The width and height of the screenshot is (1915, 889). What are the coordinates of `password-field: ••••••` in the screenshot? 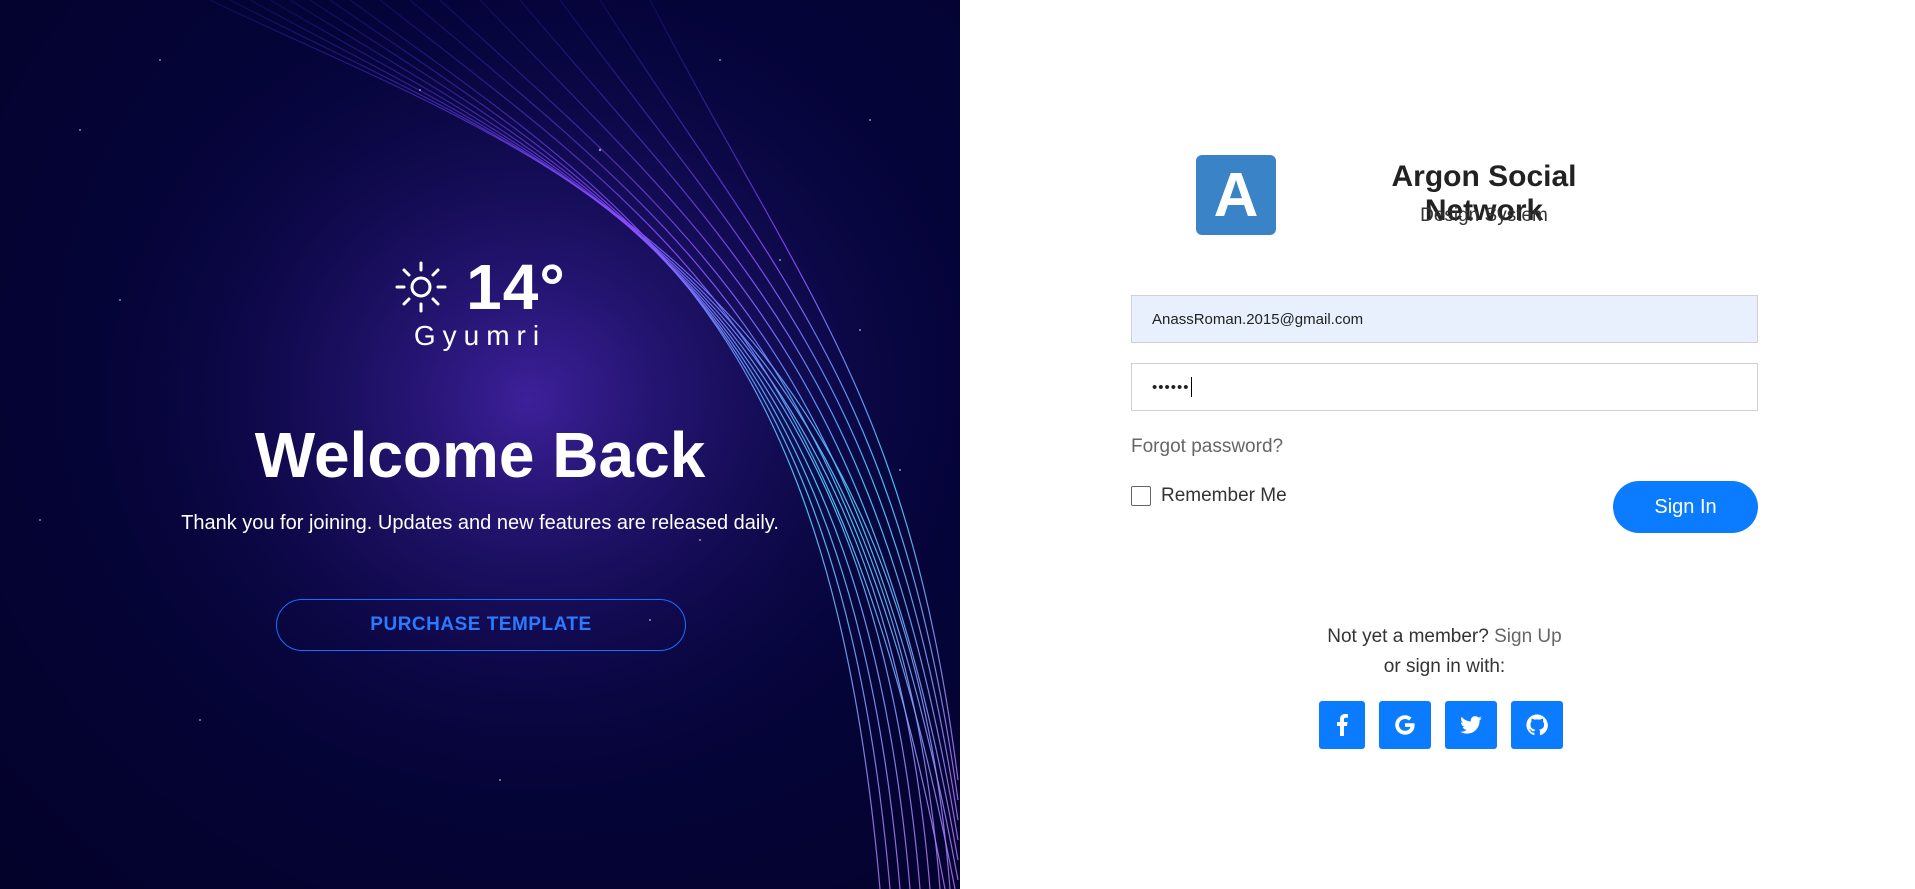 It's located at (1444, 387).